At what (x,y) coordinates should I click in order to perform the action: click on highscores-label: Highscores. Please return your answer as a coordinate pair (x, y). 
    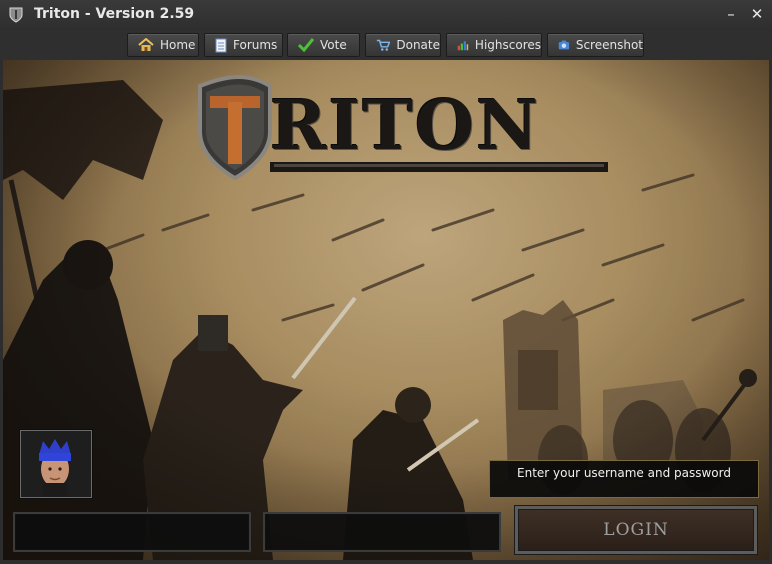
    Looking at the image, I should click on (507, 45).